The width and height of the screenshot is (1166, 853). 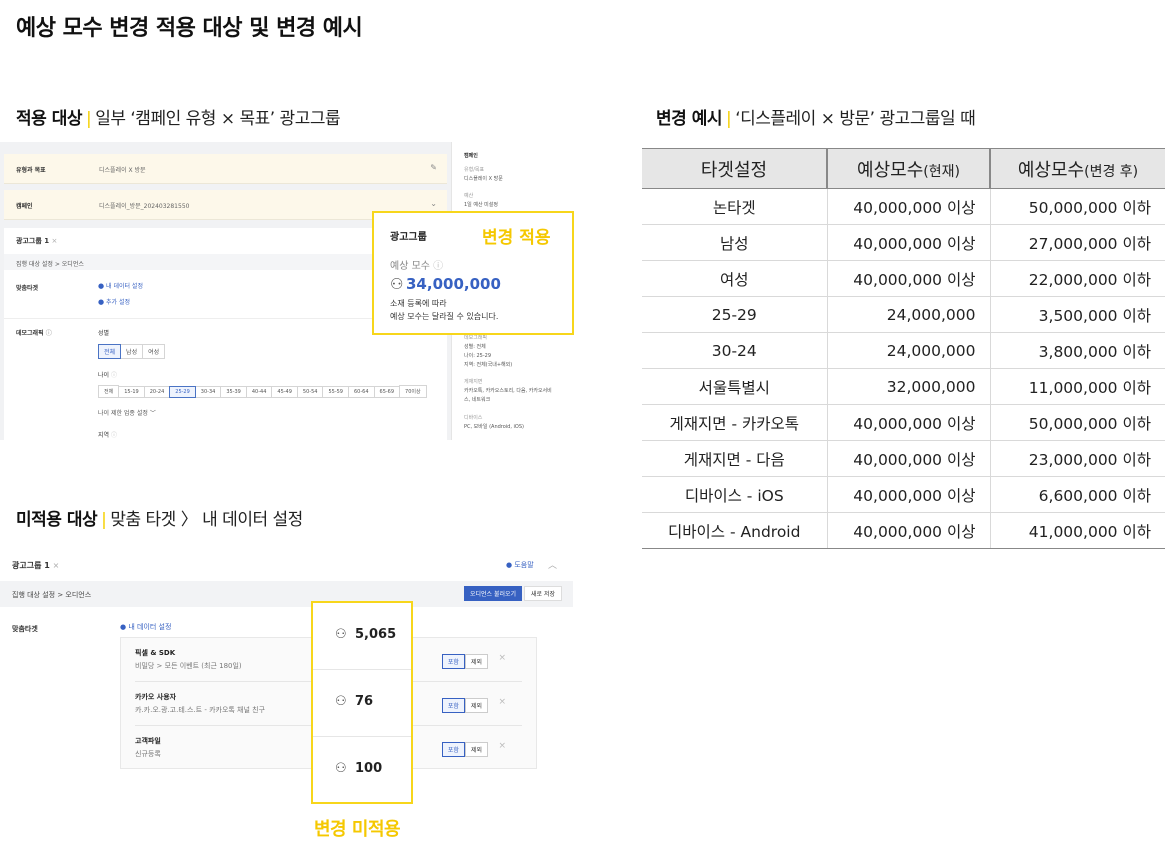 What do you see at coordinates (1077, 278) in the screenshot?
I see `table-cell: 22,000,000 이하` at bounding box center [1077, 278].